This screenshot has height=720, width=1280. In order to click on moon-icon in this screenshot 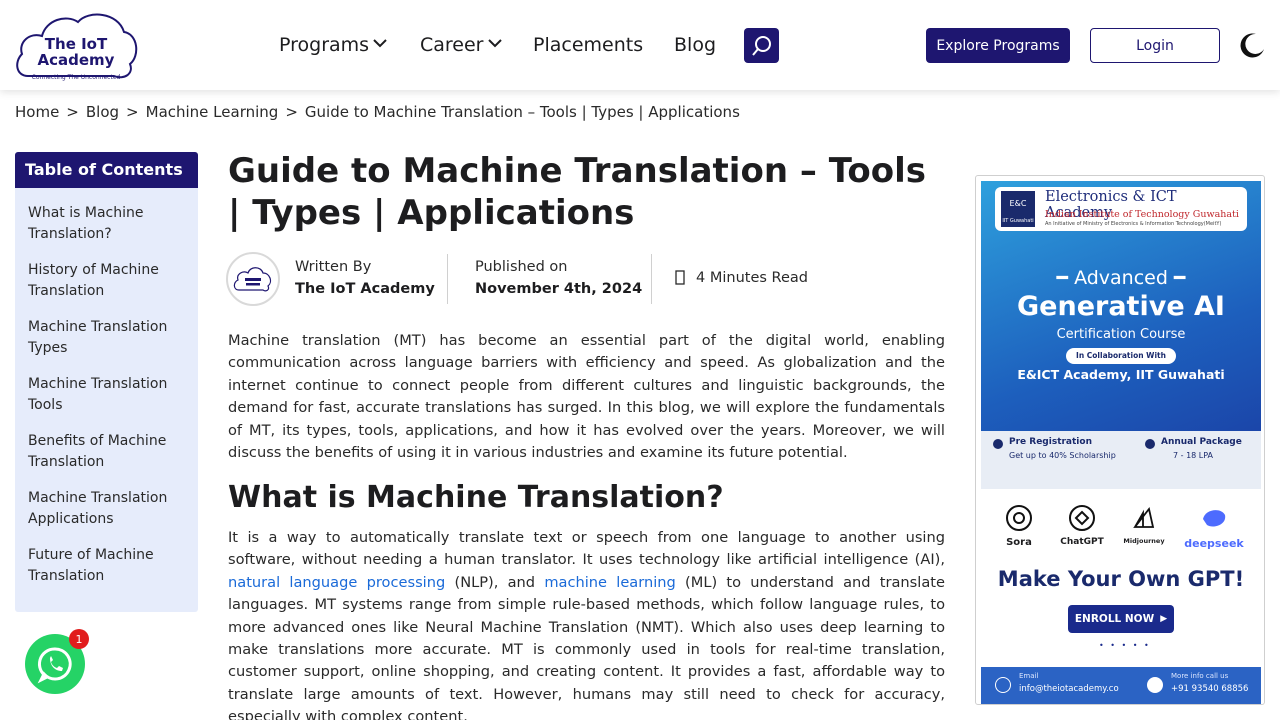, I will do `click(1252, 45)`.